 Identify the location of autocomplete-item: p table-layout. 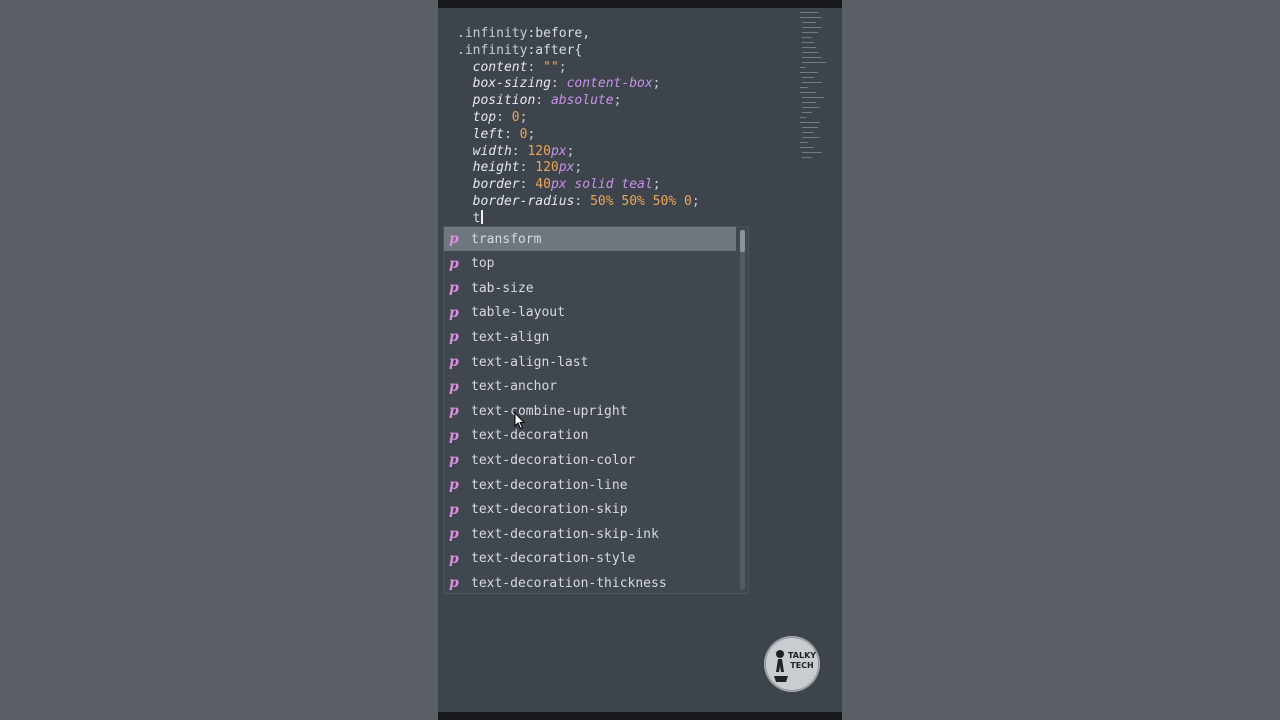
(590, 313).